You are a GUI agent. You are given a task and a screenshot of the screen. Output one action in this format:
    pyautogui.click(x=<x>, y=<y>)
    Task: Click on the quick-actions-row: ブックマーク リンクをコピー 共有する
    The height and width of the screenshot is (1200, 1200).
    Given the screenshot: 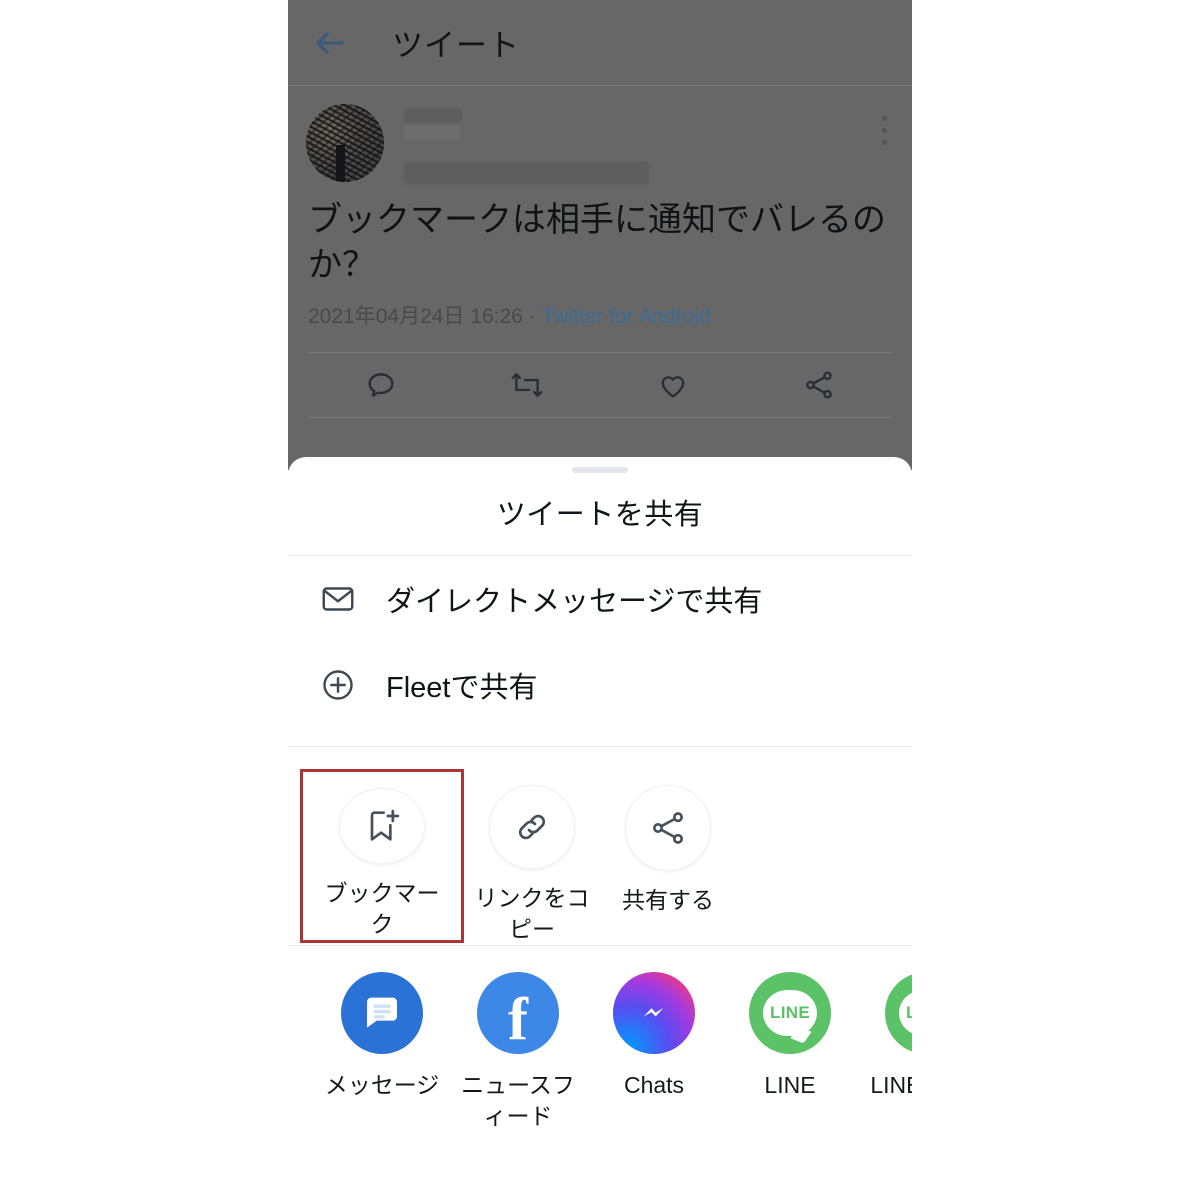 What is the action you would take?
    pyautogui.click(x=600, y=846)
    